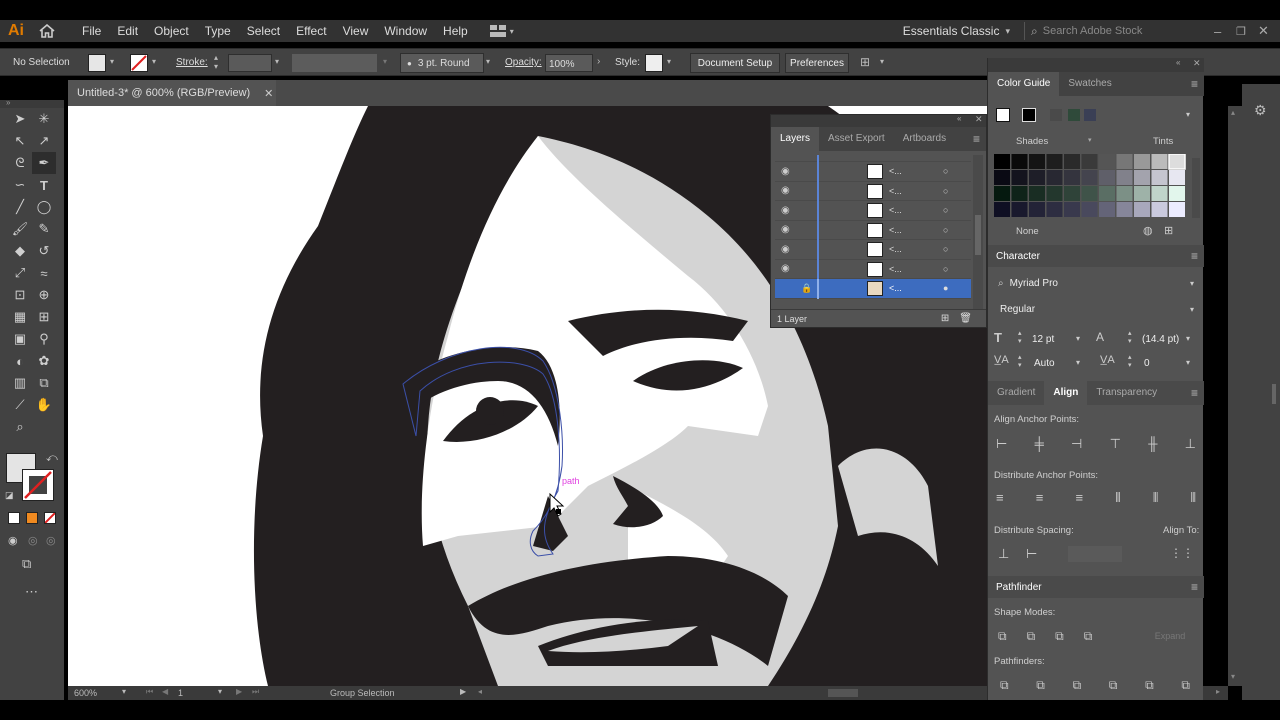 The height and width of the screenshot is (720, 1280). I want to click on dist-space-h-icon: ⊢, so click(1031, 554).